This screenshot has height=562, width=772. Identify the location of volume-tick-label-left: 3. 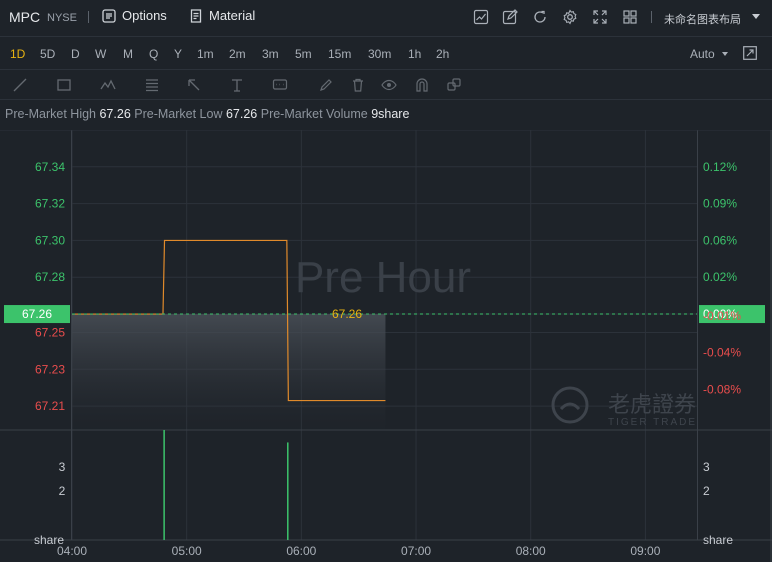
(62, 467).